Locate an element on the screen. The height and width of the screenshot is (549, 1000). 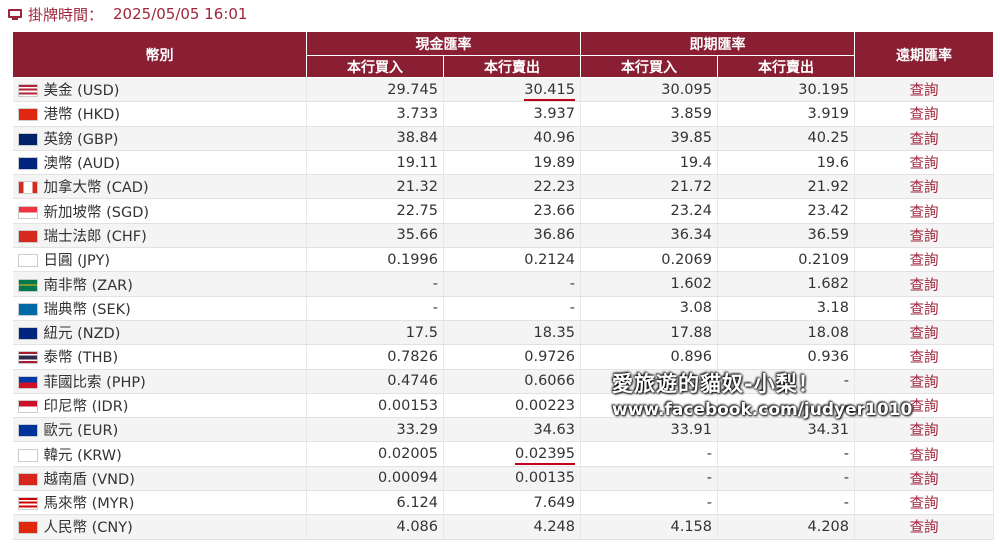
table-row: 澳幣 (AUD) 19.11 19.89 19.4 19.6 查詢 is located at coordinates (503, 163).